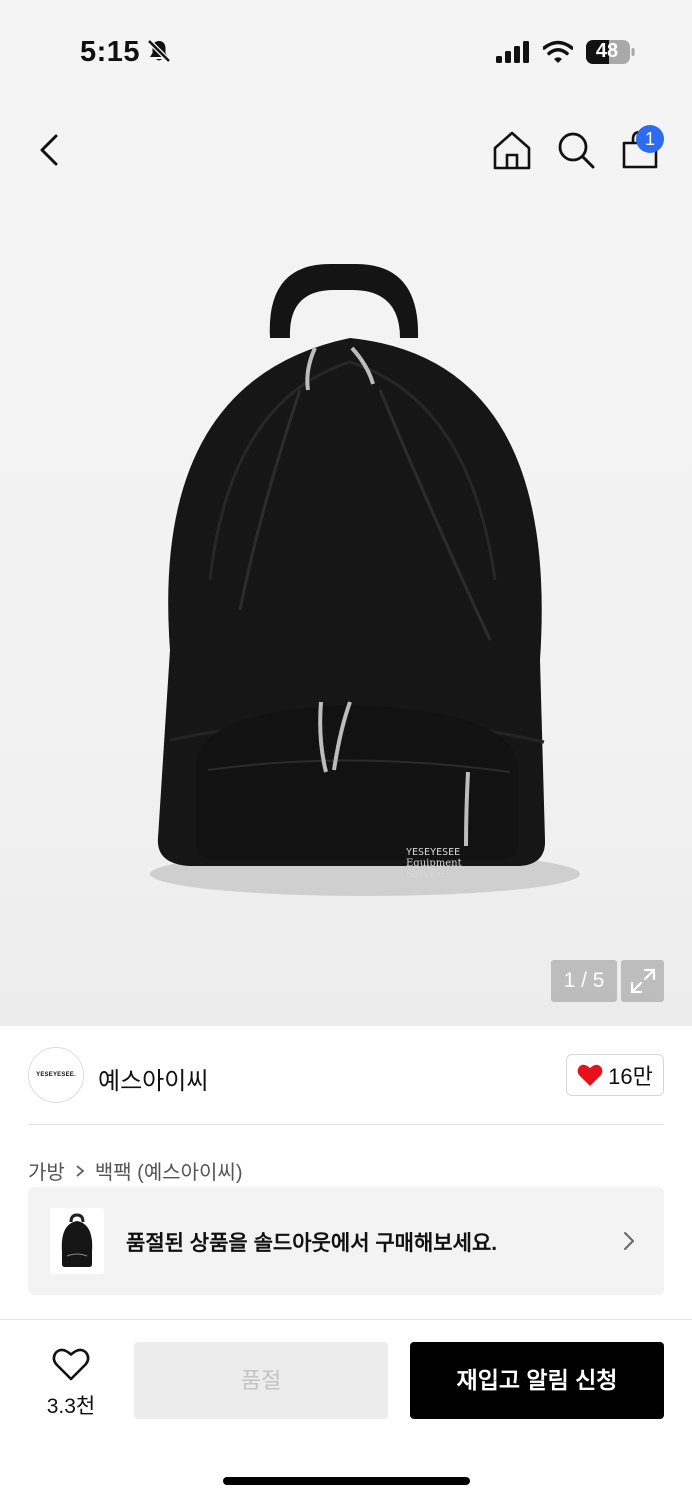  What do you see at coordinates (650, 139) in the screenshot?
I see `cart-badge: 1` at bounding box center [650, 139].